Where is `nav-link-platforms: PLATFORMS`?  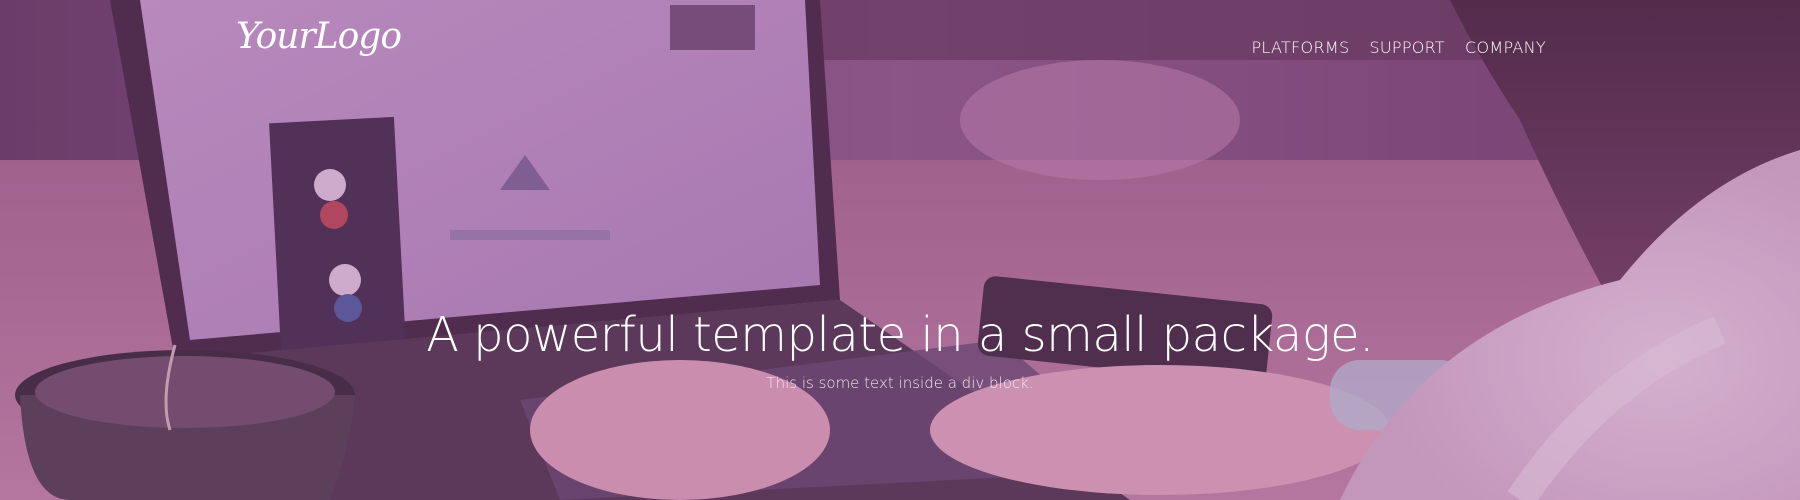
nav-link-platforms: PLATFORMS is located at coordinates (1300, 47).